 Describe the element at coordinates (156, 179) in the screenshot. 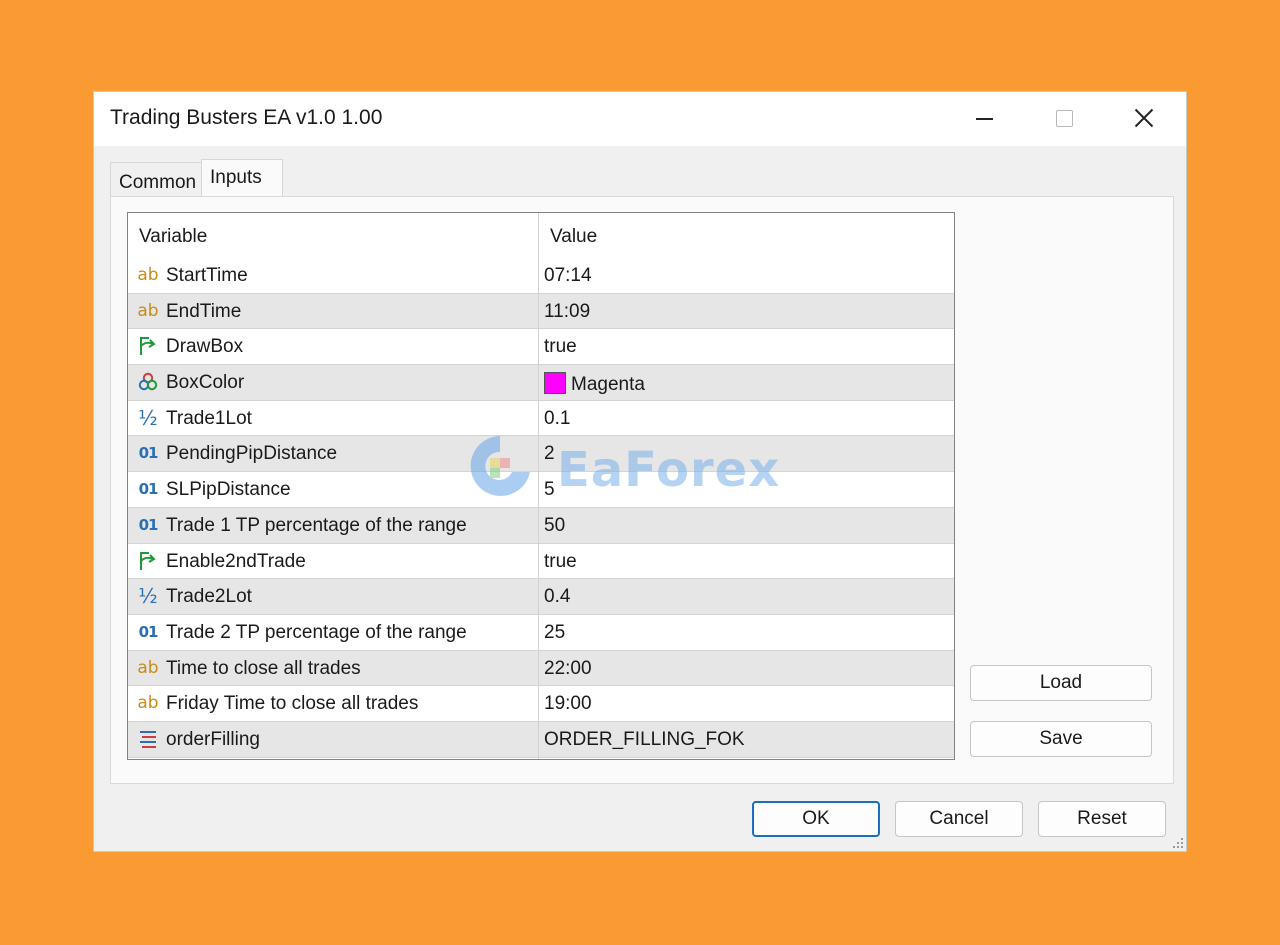

I see `tab-common: Common` at that location.